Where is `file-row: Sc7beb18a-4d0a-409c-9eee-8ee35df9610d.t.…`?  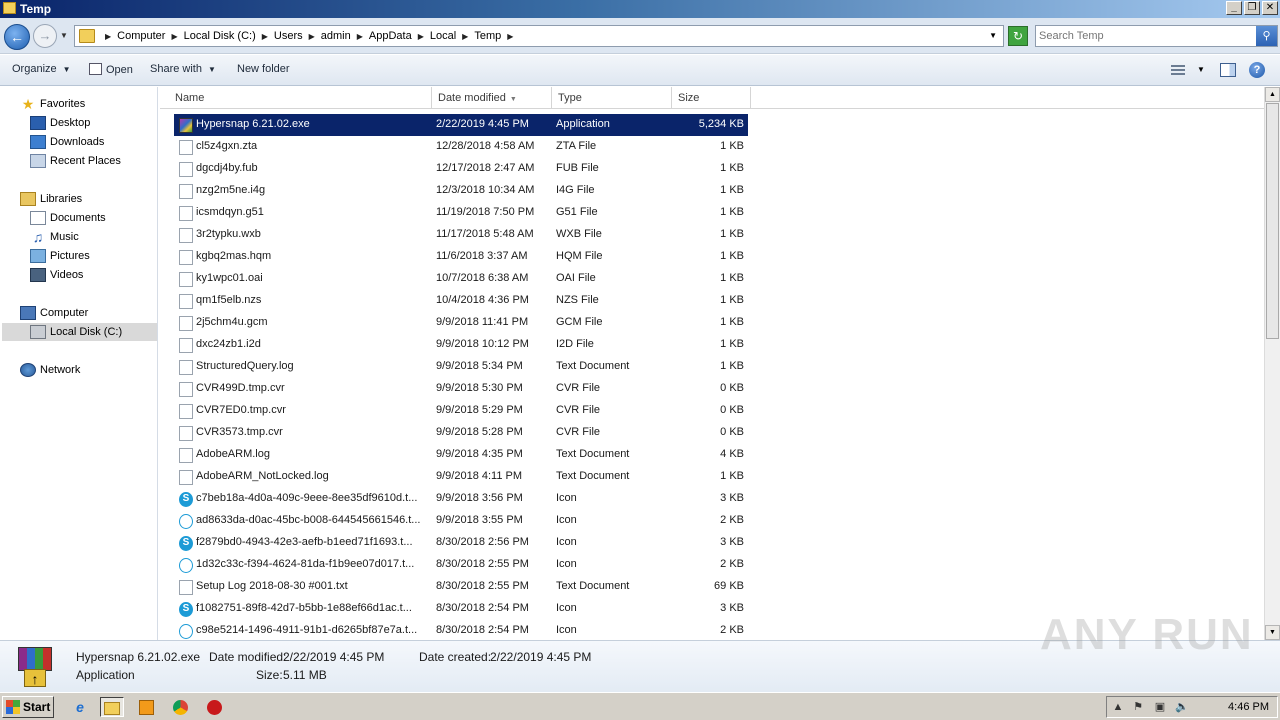
file-row: Sc7beb18a-4d0a-409c-9eee-8ee35df9610d.t.… is located at coordinates (461, 499).